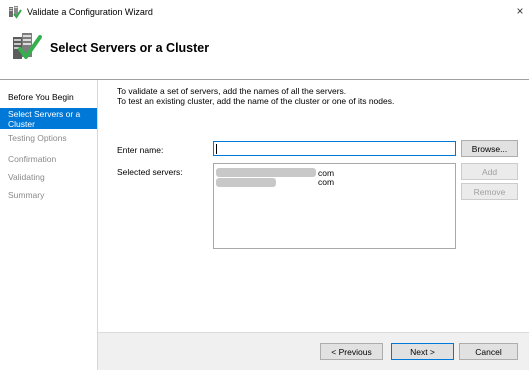  What do you see at coordinates (37, 138) in the screenshot?
I see `step-label: Testing Options` at bounding box center [37, 138].